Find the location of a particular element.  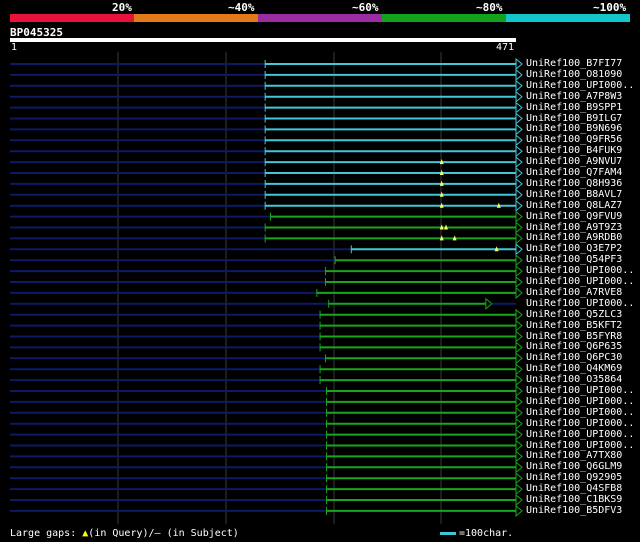

query-gap-text: (in Query)/ is located at coordinates (121, 533).